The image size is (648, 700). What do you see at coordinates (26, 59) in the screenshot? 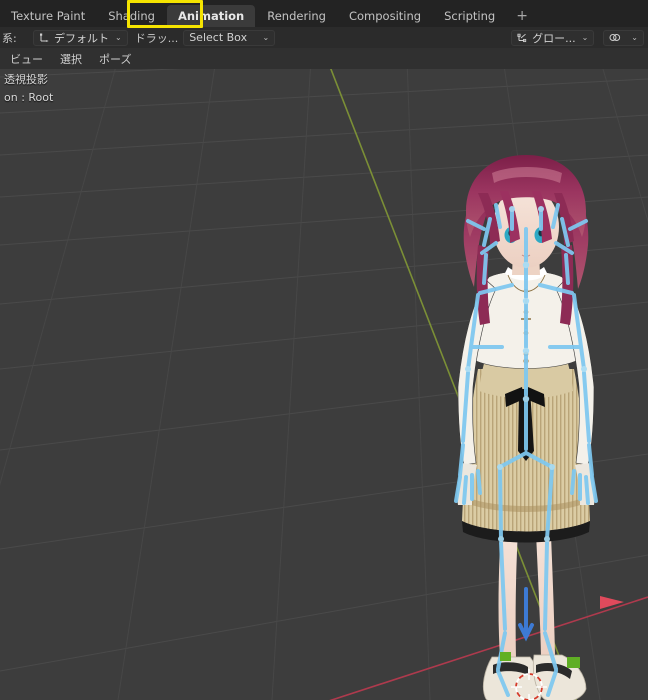
I see `menu-item-view: ビュー` at bounding box center [26, 59].